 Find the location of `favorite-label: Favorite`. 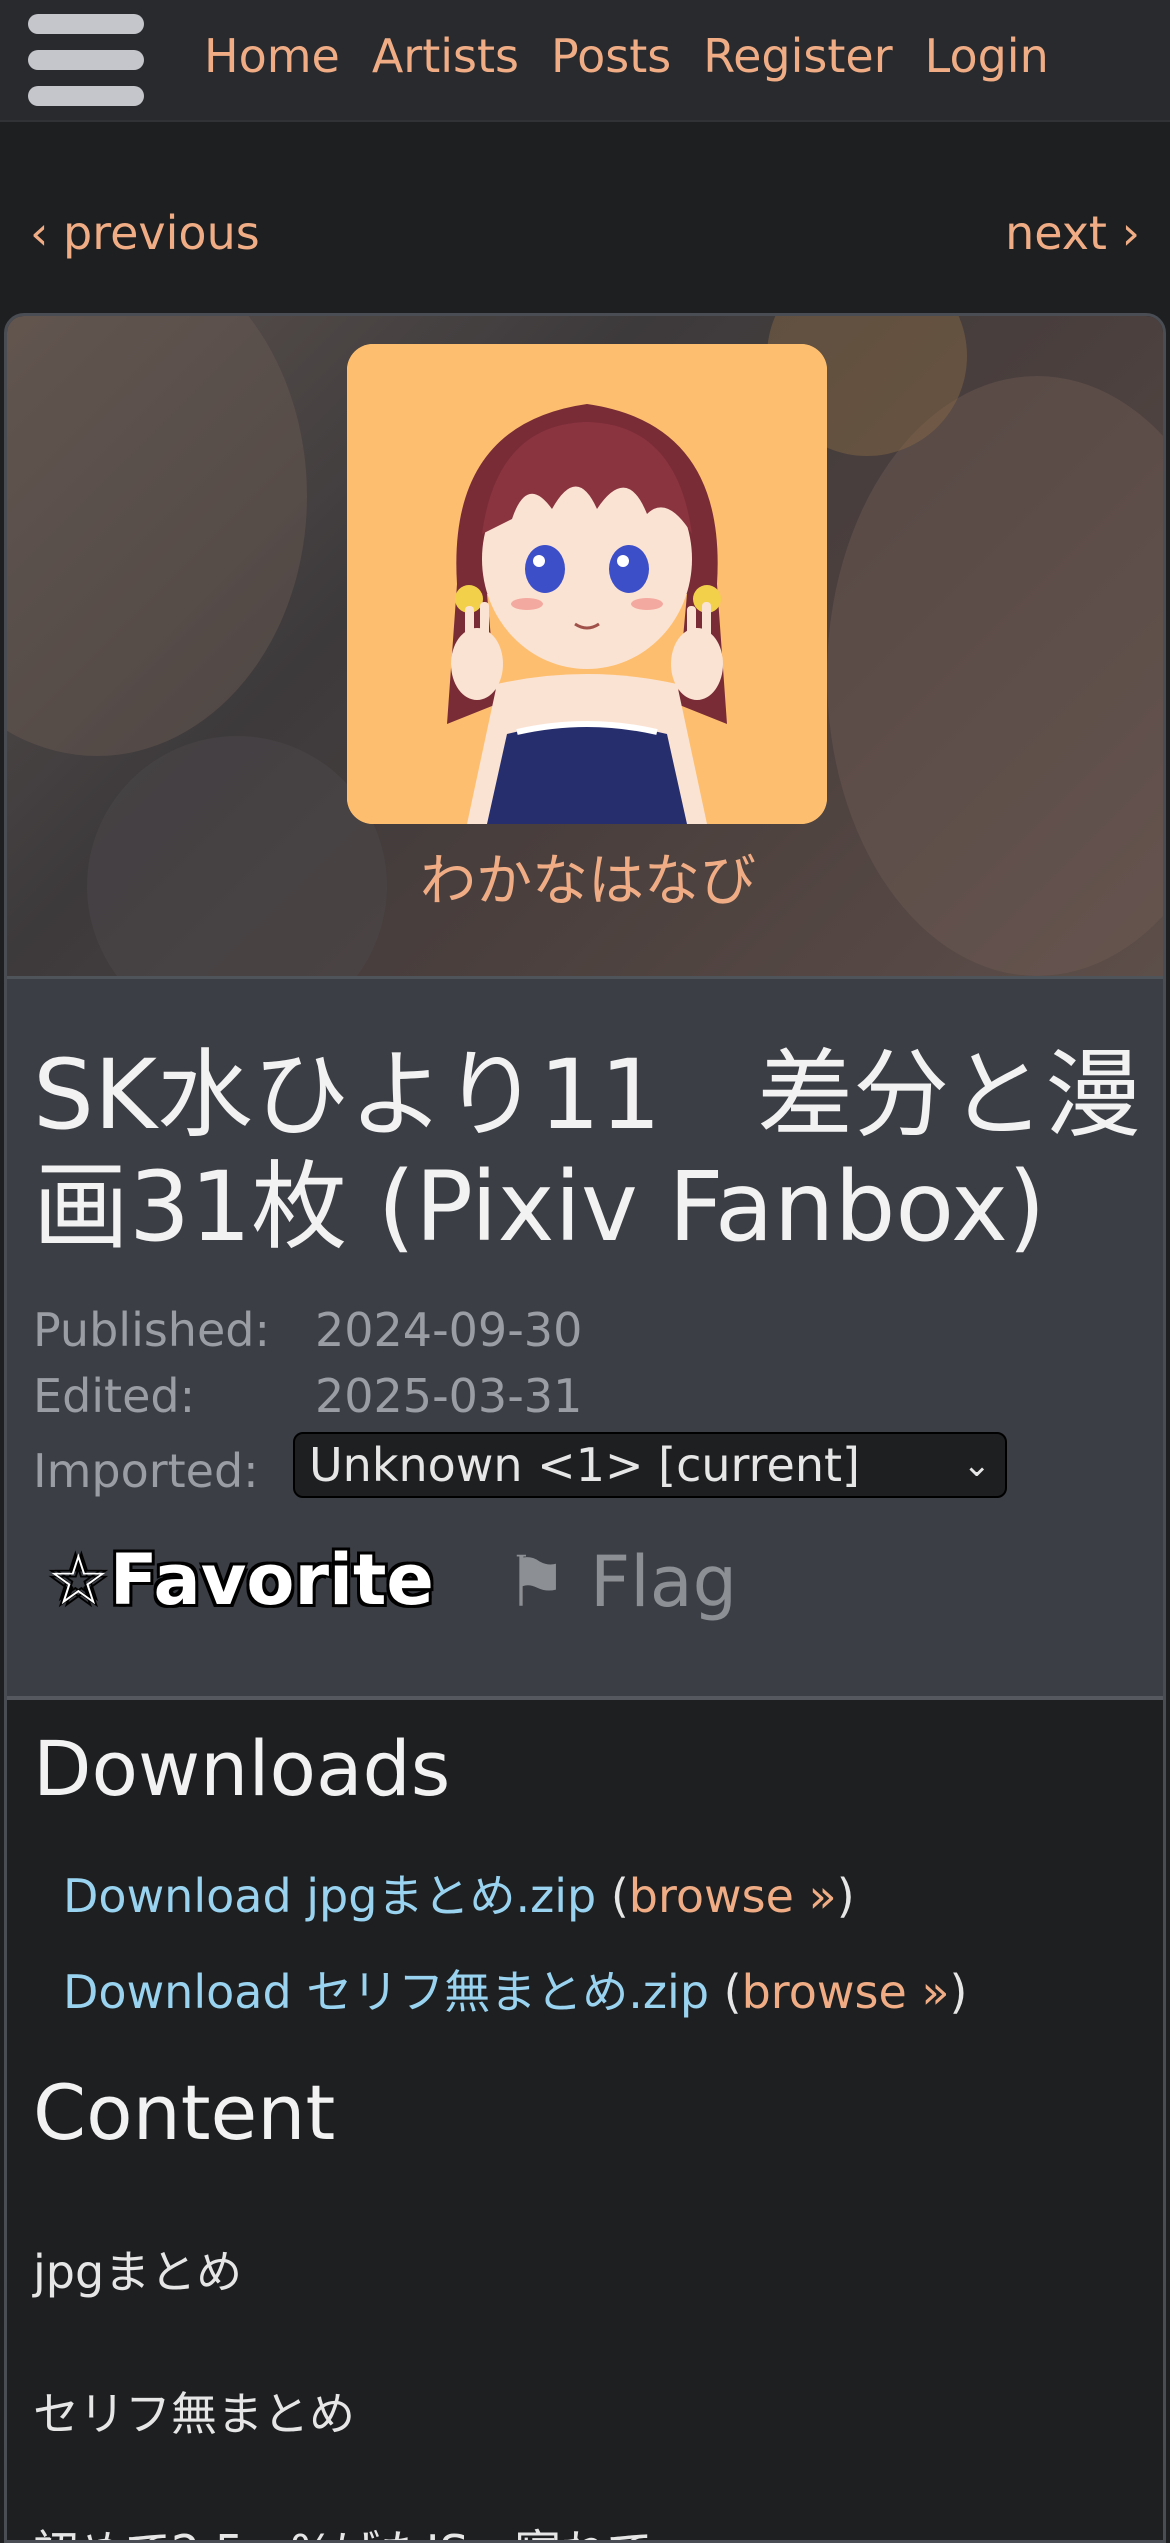

favorite-label: Favorite is located at coordinates (271, 1580).